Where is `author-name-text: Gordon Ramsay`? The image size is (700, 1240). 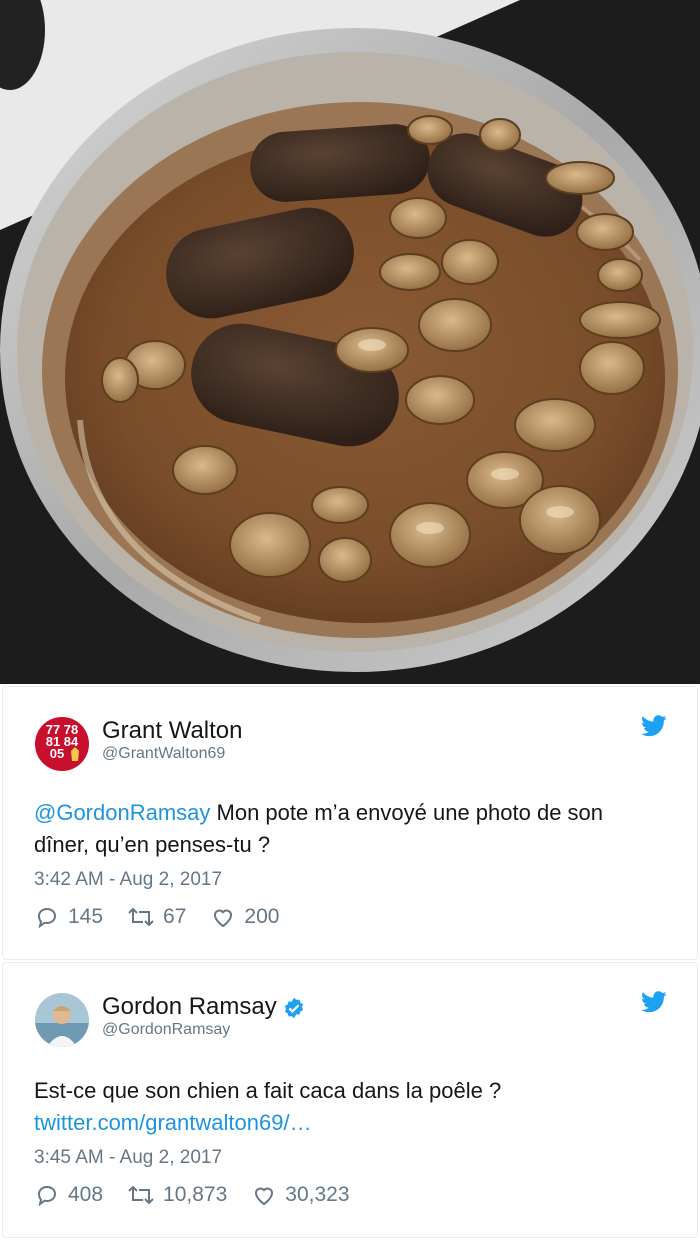
author-name-text: Gordon Ramsay is located at coordinates (189, 1006).